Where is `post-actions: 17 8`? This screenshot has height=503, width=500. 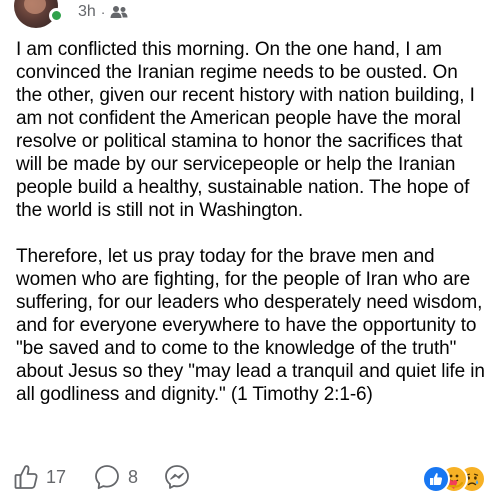 post-actions: 17 8 is located at coordinates (102, 477).